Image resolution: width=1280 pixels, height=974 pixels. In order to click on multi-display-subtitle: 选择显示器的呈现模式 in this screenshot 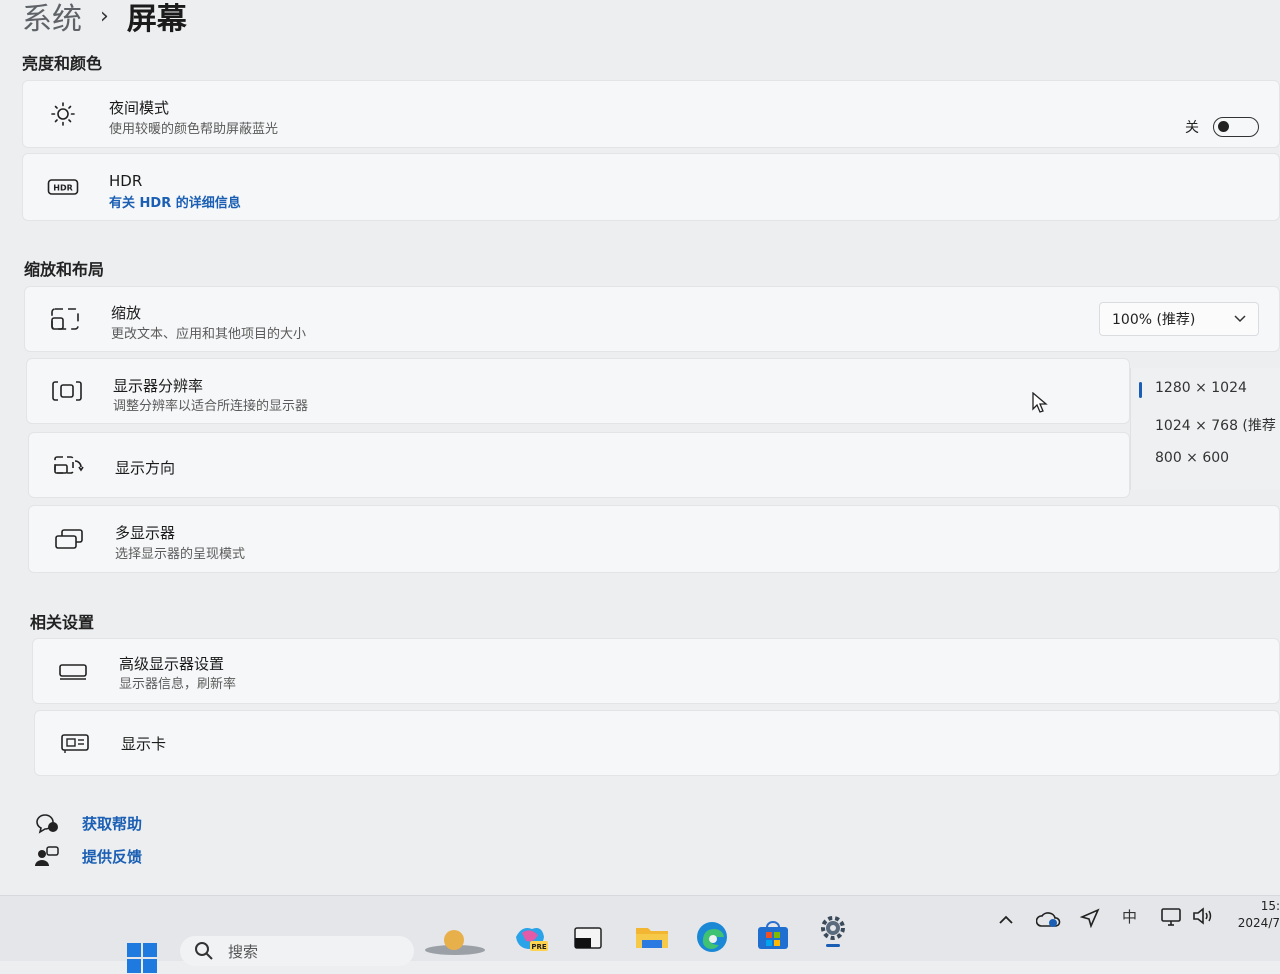, I will do `click(180, 554)`.